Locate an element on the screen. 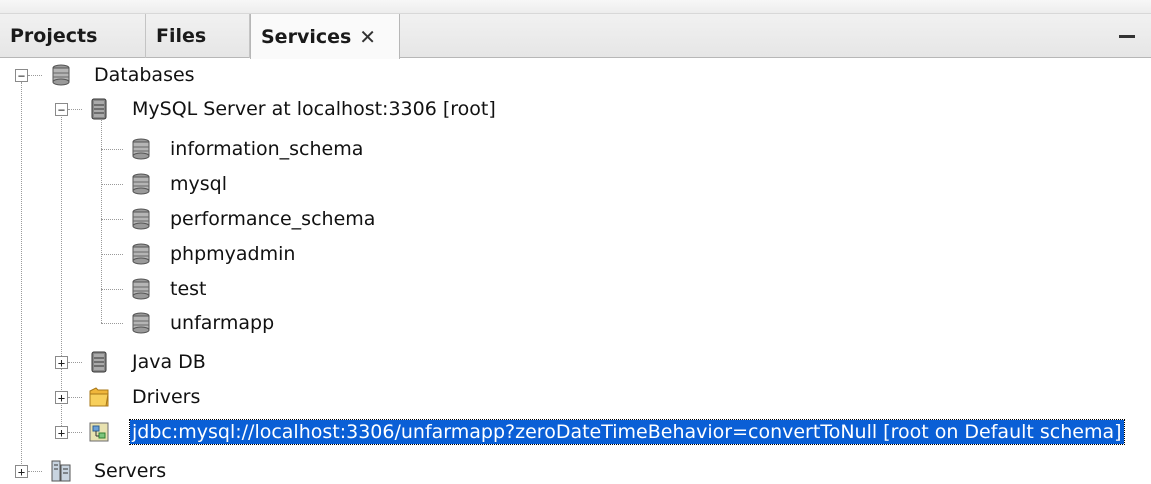 This screenshot has width=1151, height=484. tab-projects-label: Projects is located at coordinates (54, 36).